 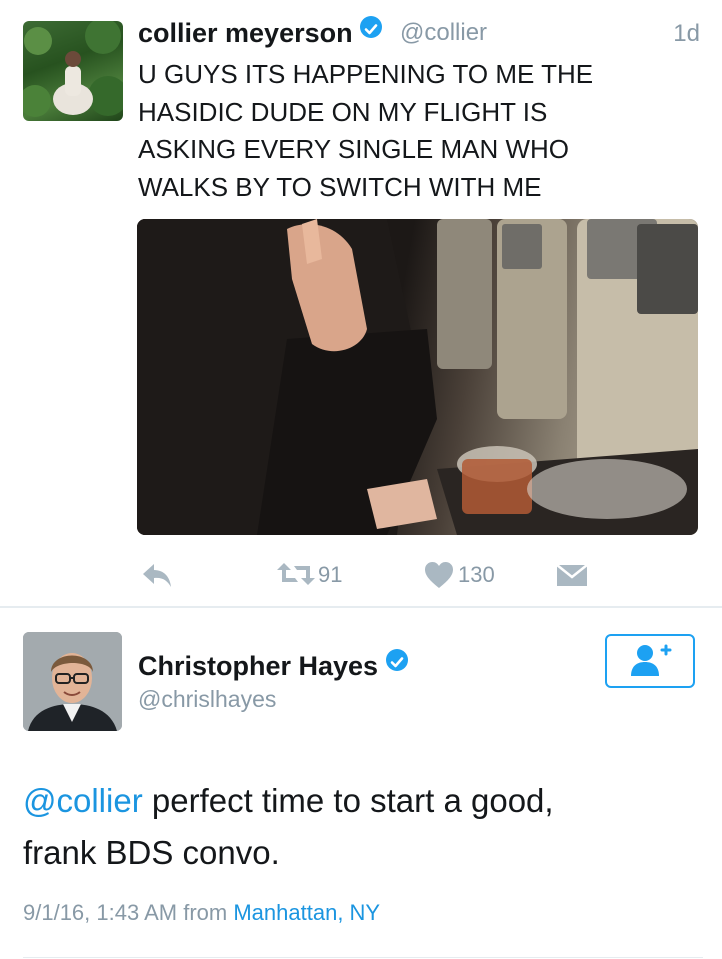 I want to click on author-name-text: Christopher Hayes, so click(x=258, y=666).